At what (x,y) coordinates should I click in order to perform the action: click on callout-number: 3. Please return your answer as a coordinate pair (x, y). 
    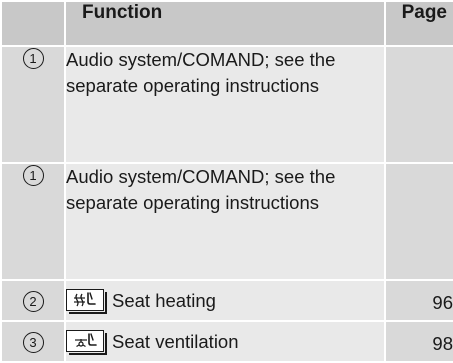
    Looking at the image, I should click on (33, 342).